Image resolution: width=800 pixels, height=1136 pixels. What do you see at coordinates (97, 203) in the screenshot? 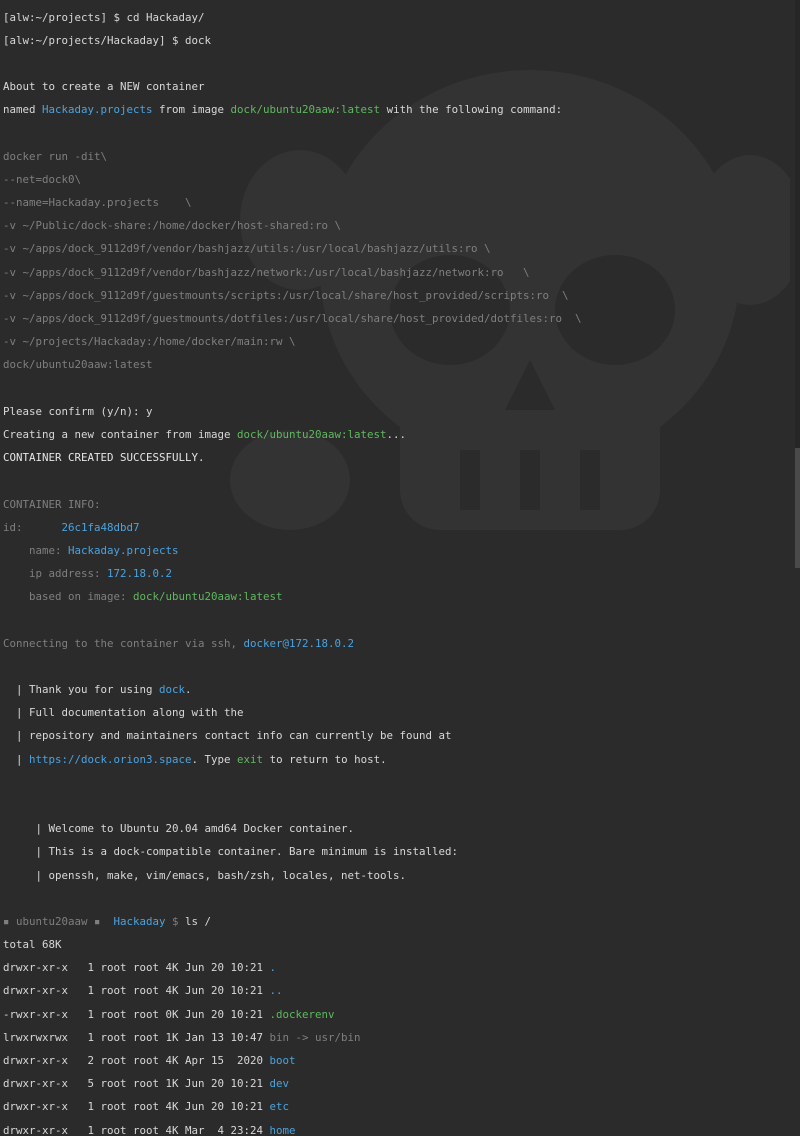
I see `docker-command-line: --name=Hackaday.projects \` at bounding box center [97, 203].